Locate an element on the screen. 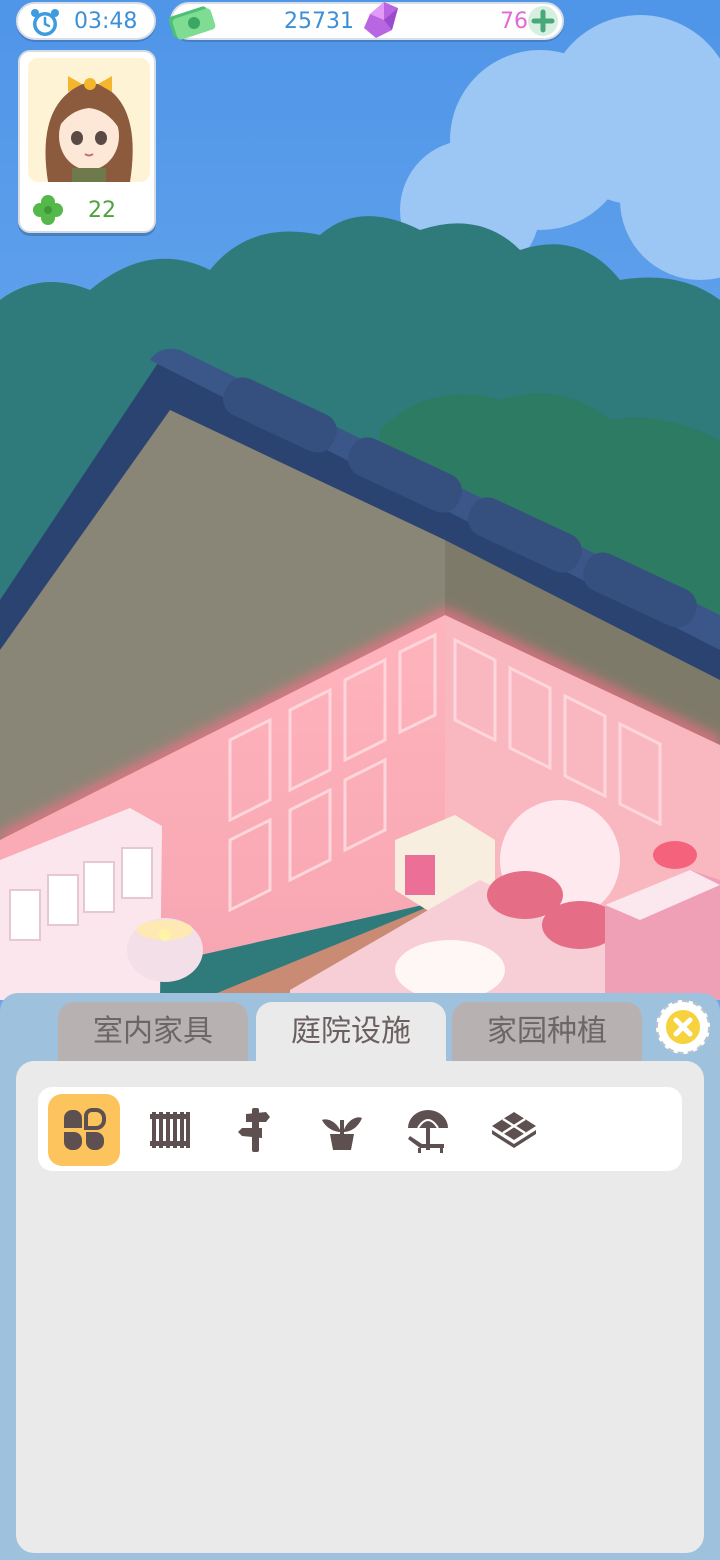  gem-icon is located at coordinates (381, 20).